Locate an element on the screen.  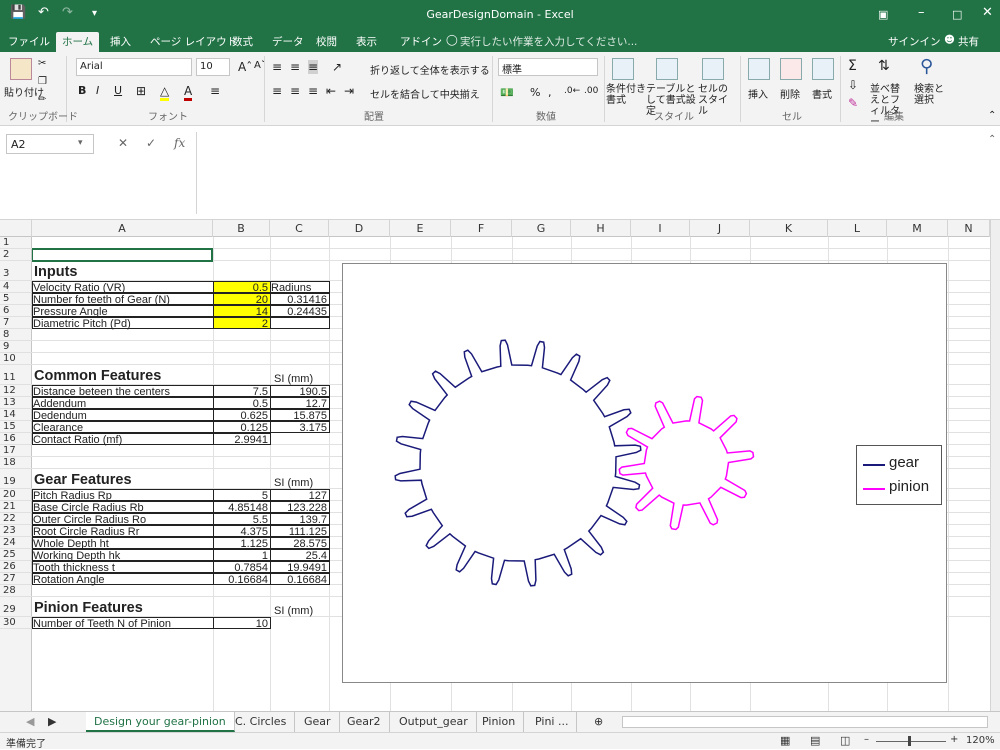
row-header: 1 is located at coordinates (16, 243).